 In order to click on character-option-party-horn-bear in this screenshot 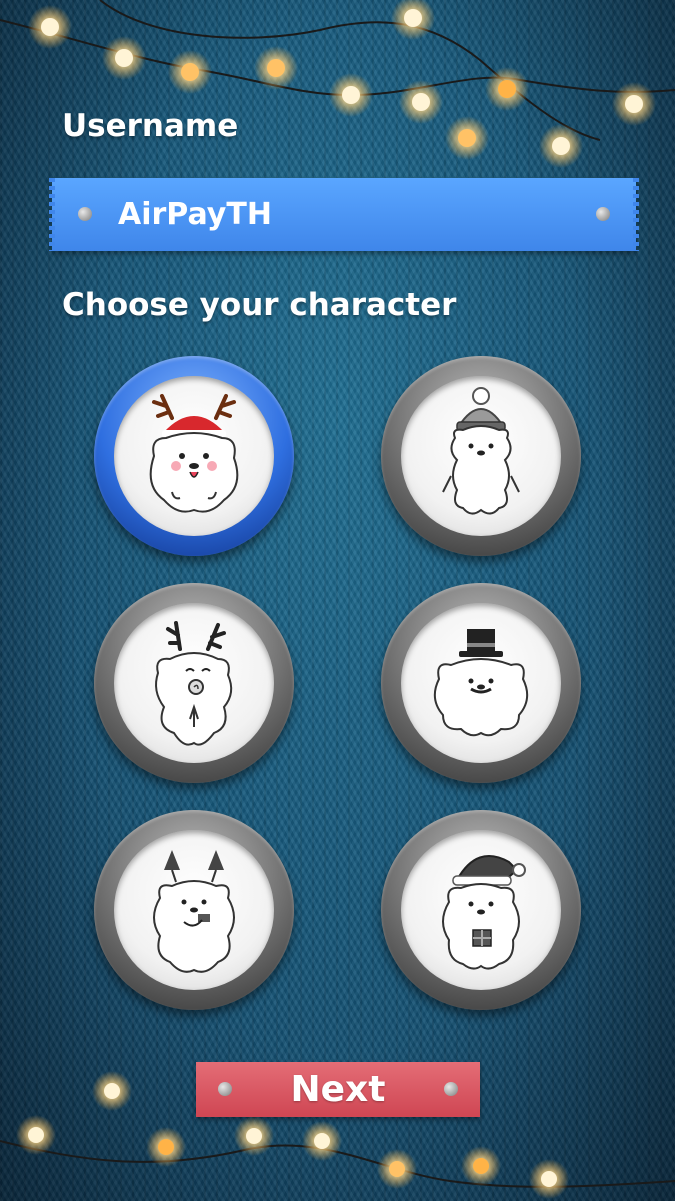, I will do `click(194, 683)`.